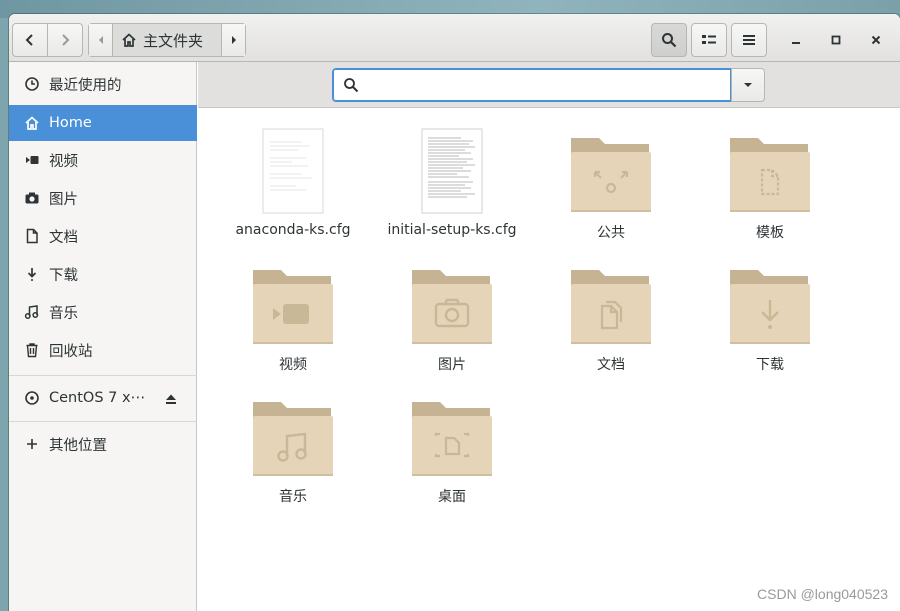 Image resolution: width=900 pixels, height=611 pixels. What do you see at coordinates (63, 161) in the screenshot?
I see `sidebar-item-label: 视频` at bounding box center [63, 161].